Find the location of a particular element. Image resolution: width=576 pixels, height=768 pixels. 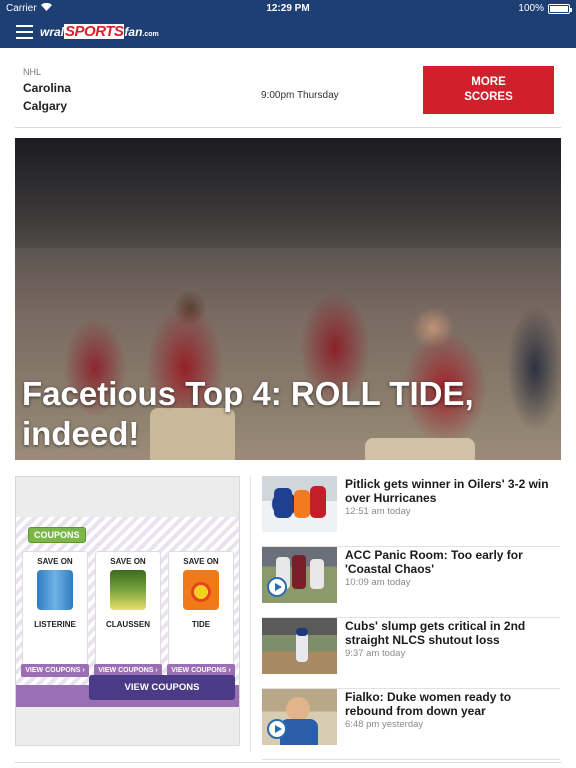

hero-photo-background is located at coordinates (288, 193).